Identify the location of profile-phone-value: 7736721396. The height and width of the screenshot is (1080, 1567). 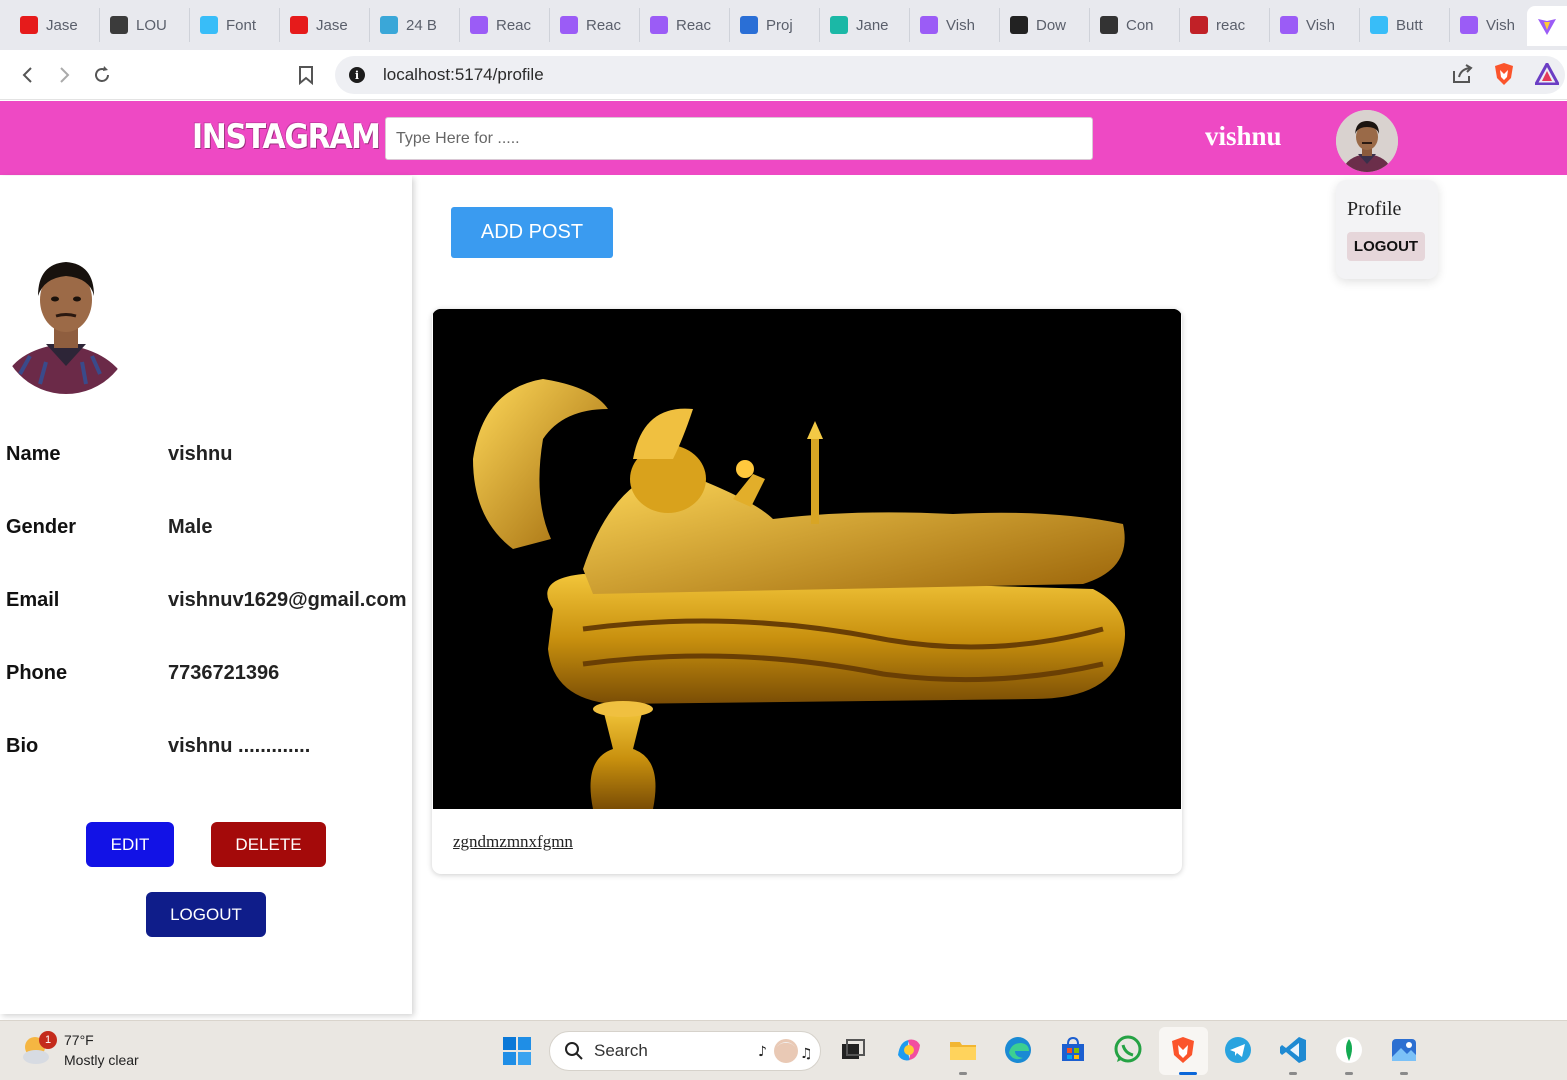
(224, 673).